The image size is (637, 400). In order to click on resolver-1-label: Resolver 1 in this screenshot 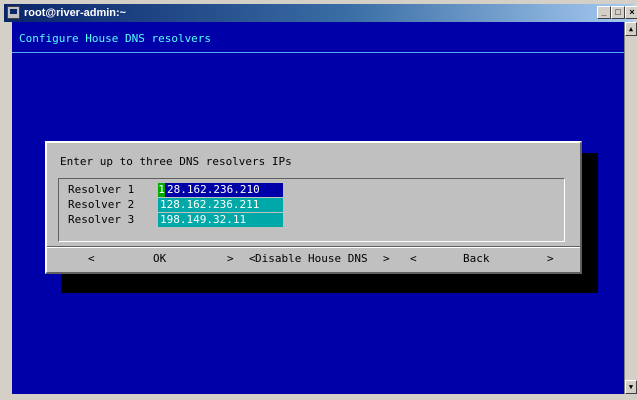, I will do `click(101, 189)`.